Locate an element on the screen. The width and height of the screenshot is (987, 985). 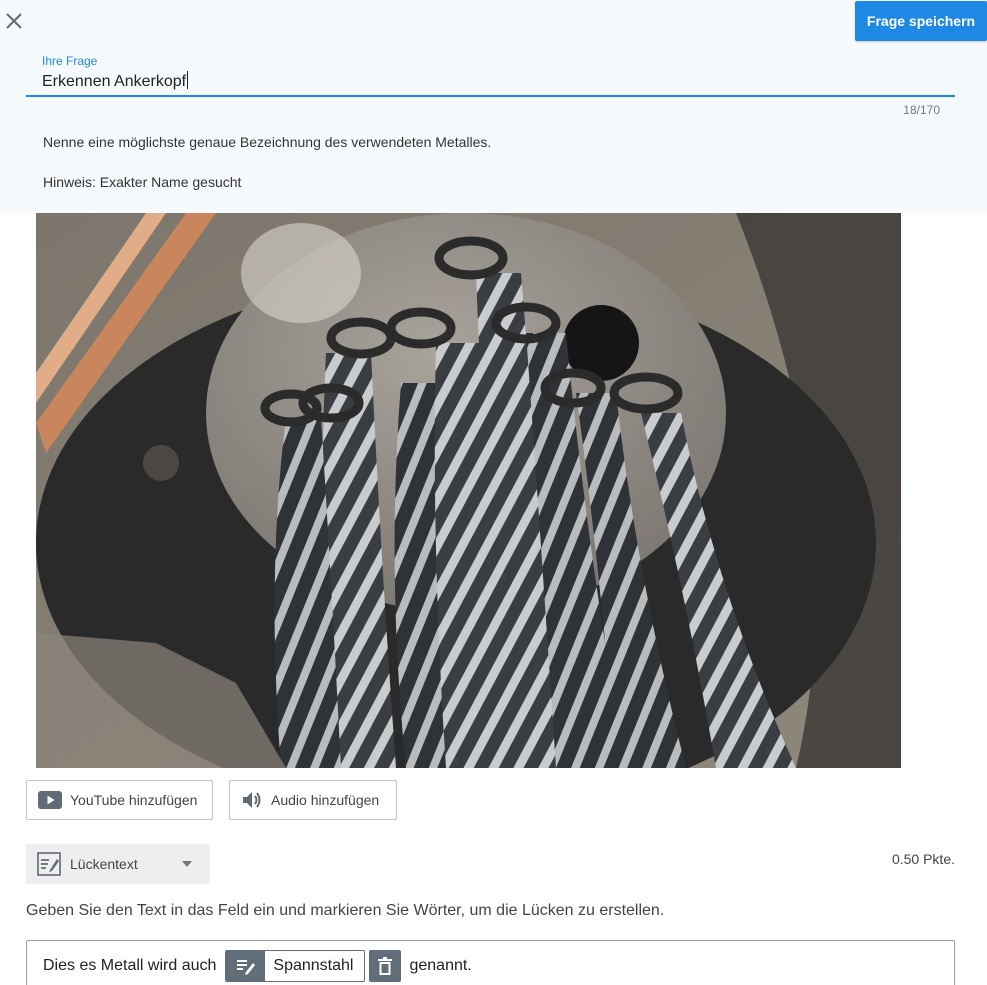
youtube-icon is located at coordinates (50, 800).